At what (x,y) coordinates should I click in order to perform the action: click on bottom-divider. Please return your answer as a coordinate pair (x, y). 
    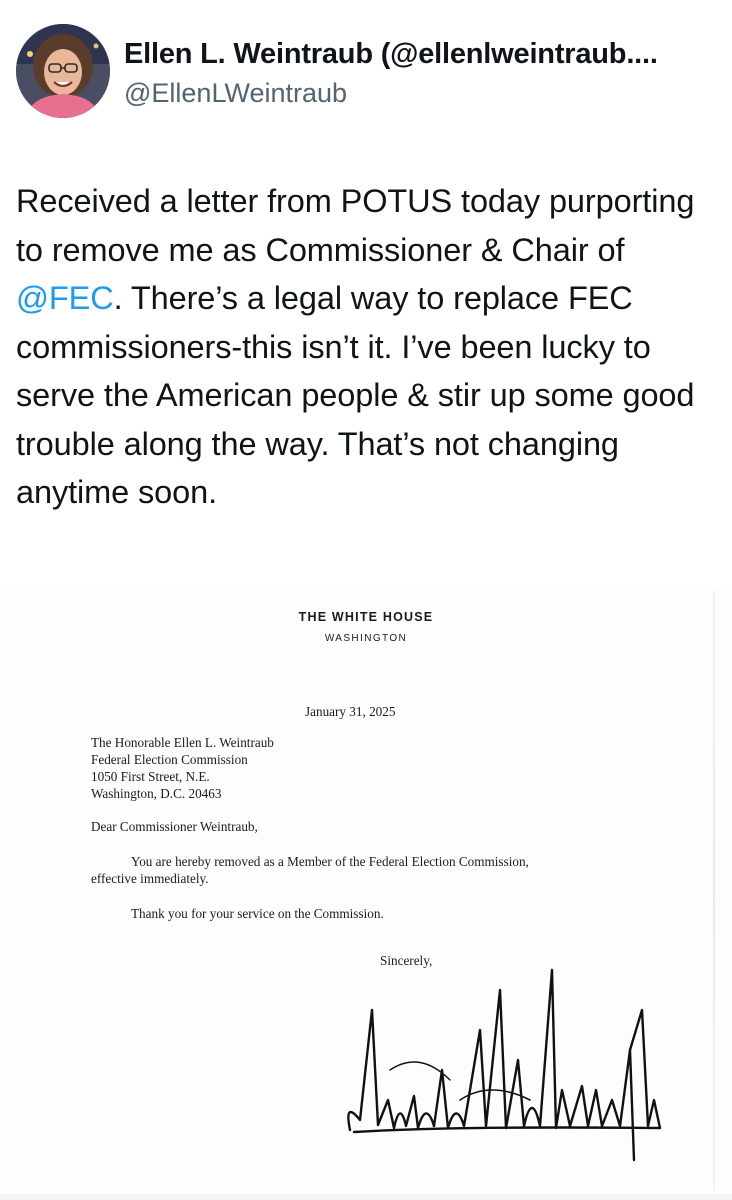
    Looking at the image, I should click on (366, 1197).